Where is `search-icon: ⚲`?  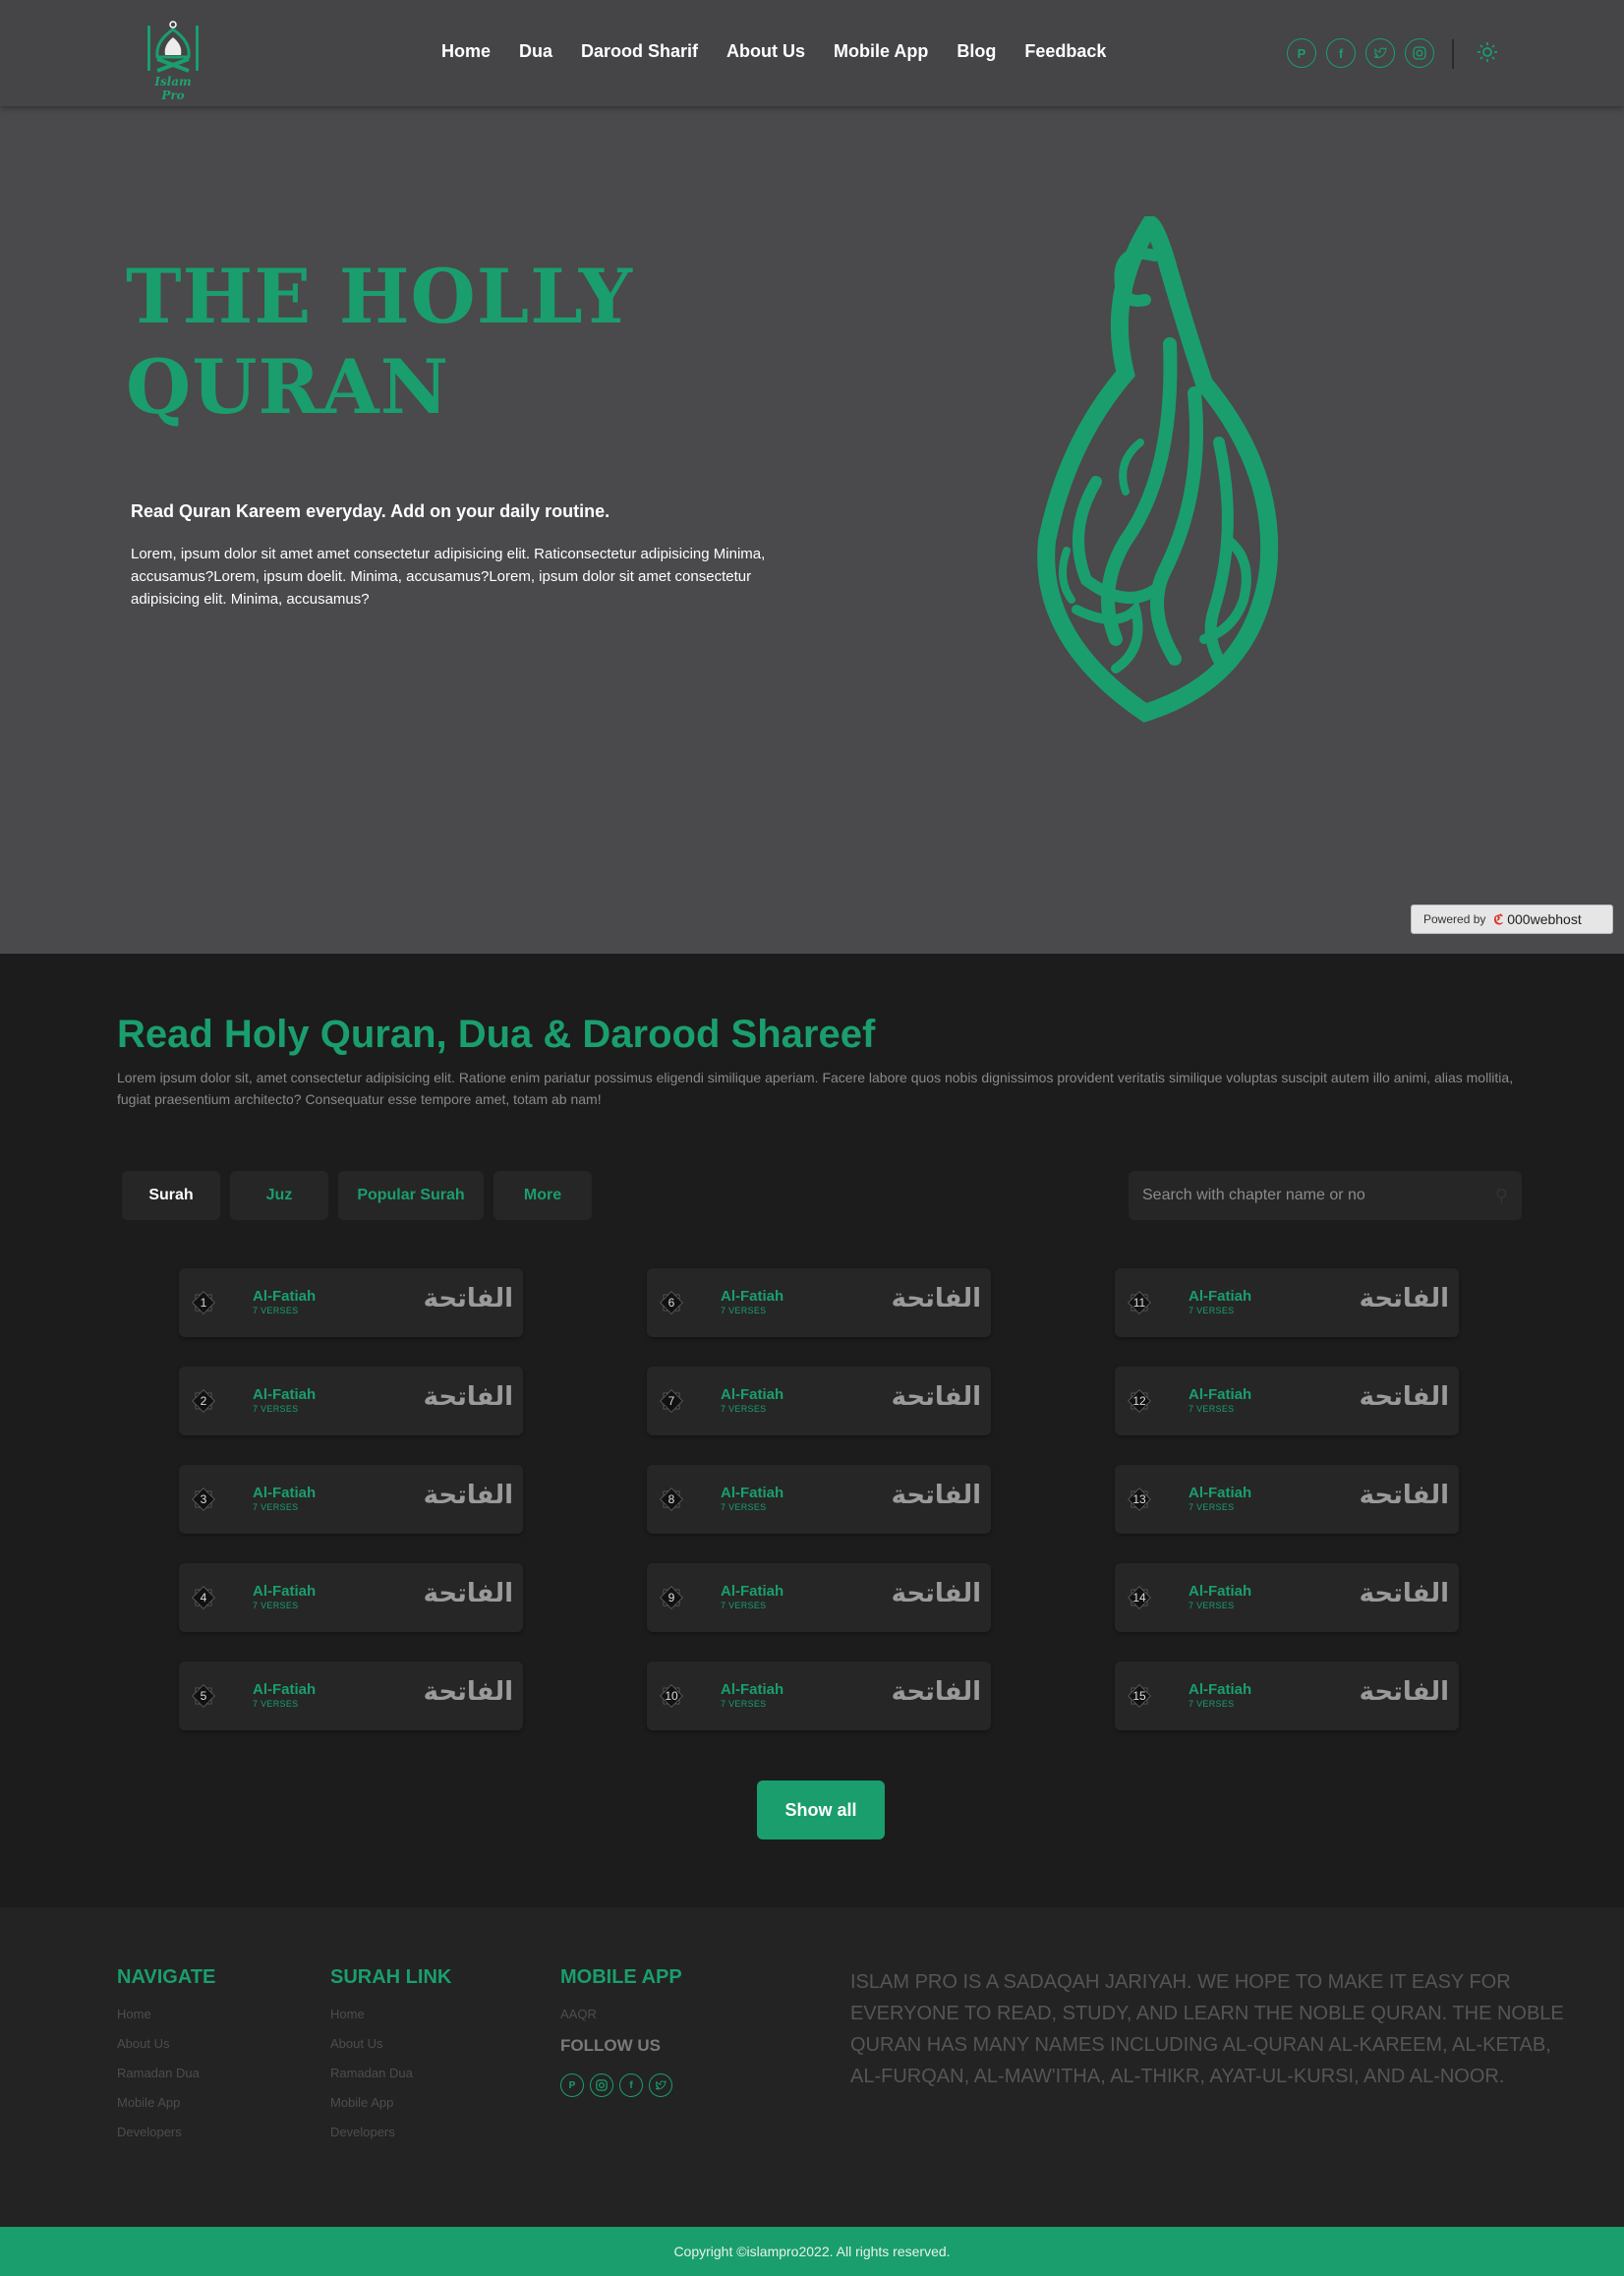 search-icon: ⚲ is located at coordinates (1501, 1196).